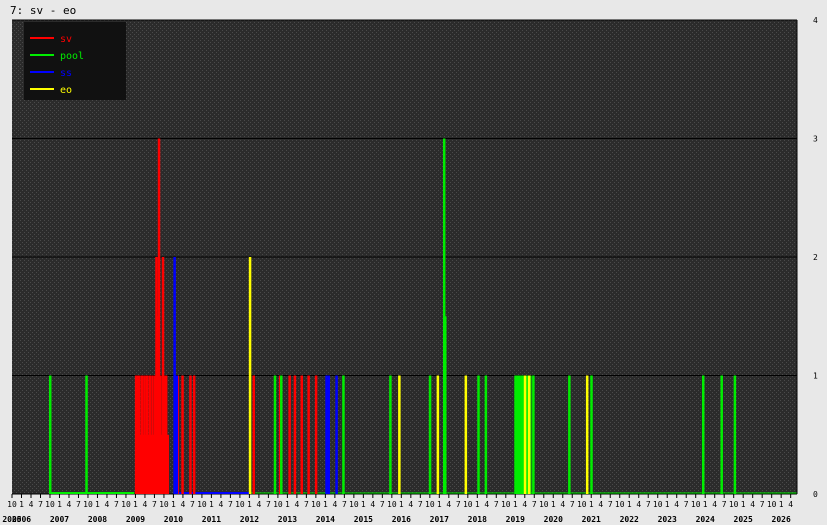 This screenshot has height=525, width=827. Describe the element at coordinates (97, 519) in the screenshot. I see `x-year-label: 2008` at that location.